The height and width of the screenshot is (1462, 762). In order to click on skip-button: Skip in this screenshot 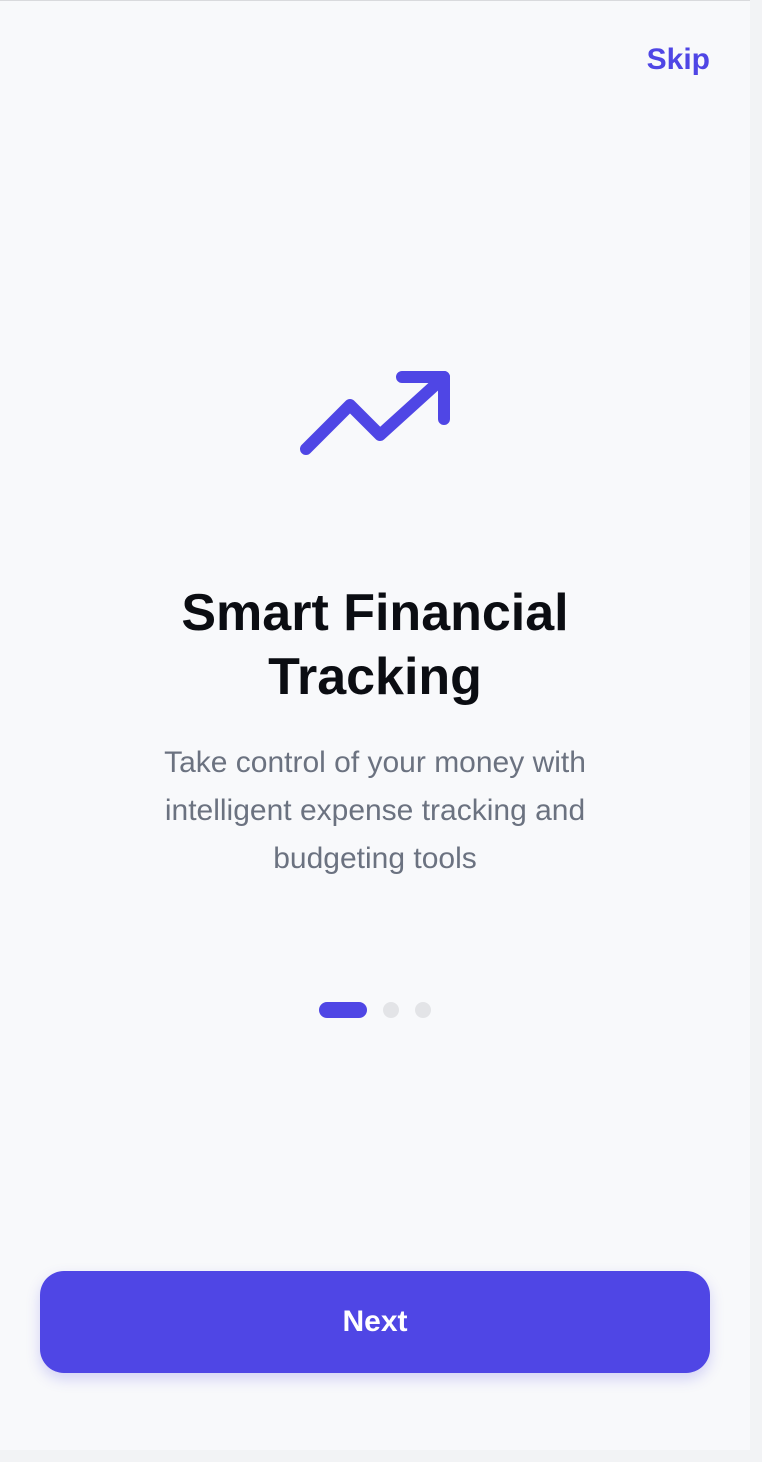, I will do `click(678, 60)`.